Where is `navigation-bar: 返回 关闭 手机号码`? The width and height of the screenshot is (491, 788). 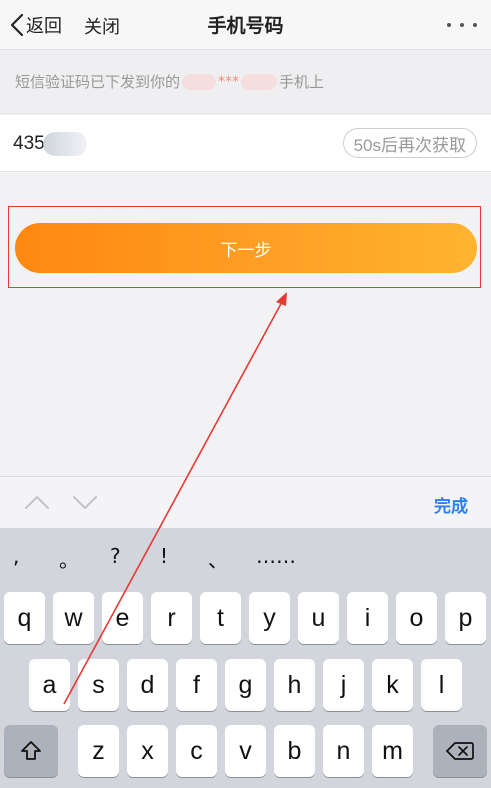
navigation-bar: 返回 关闭 手机号码 is located at coordinates (245, 25).